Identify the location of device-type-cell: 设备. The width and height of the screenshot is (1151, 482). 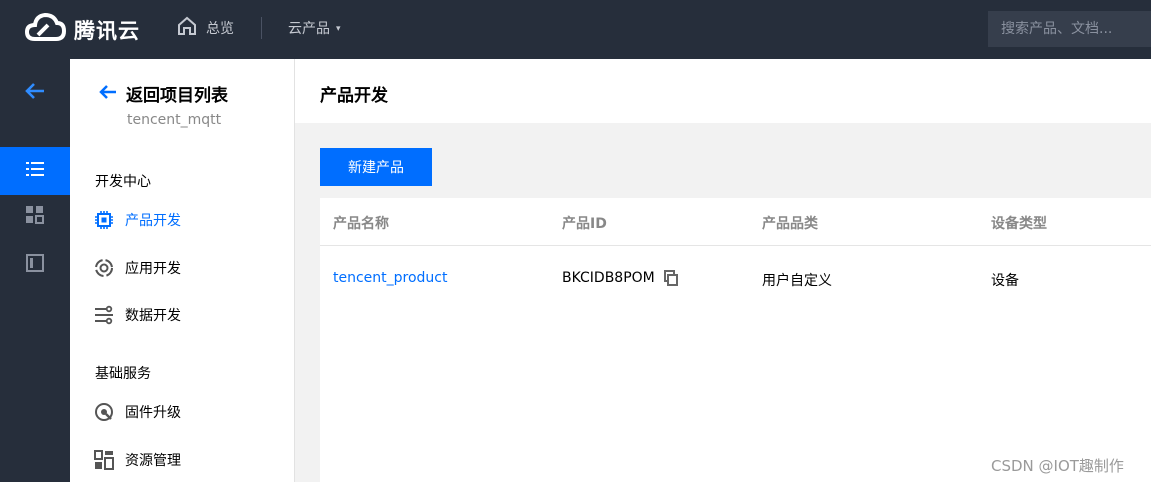
(1005, 281).